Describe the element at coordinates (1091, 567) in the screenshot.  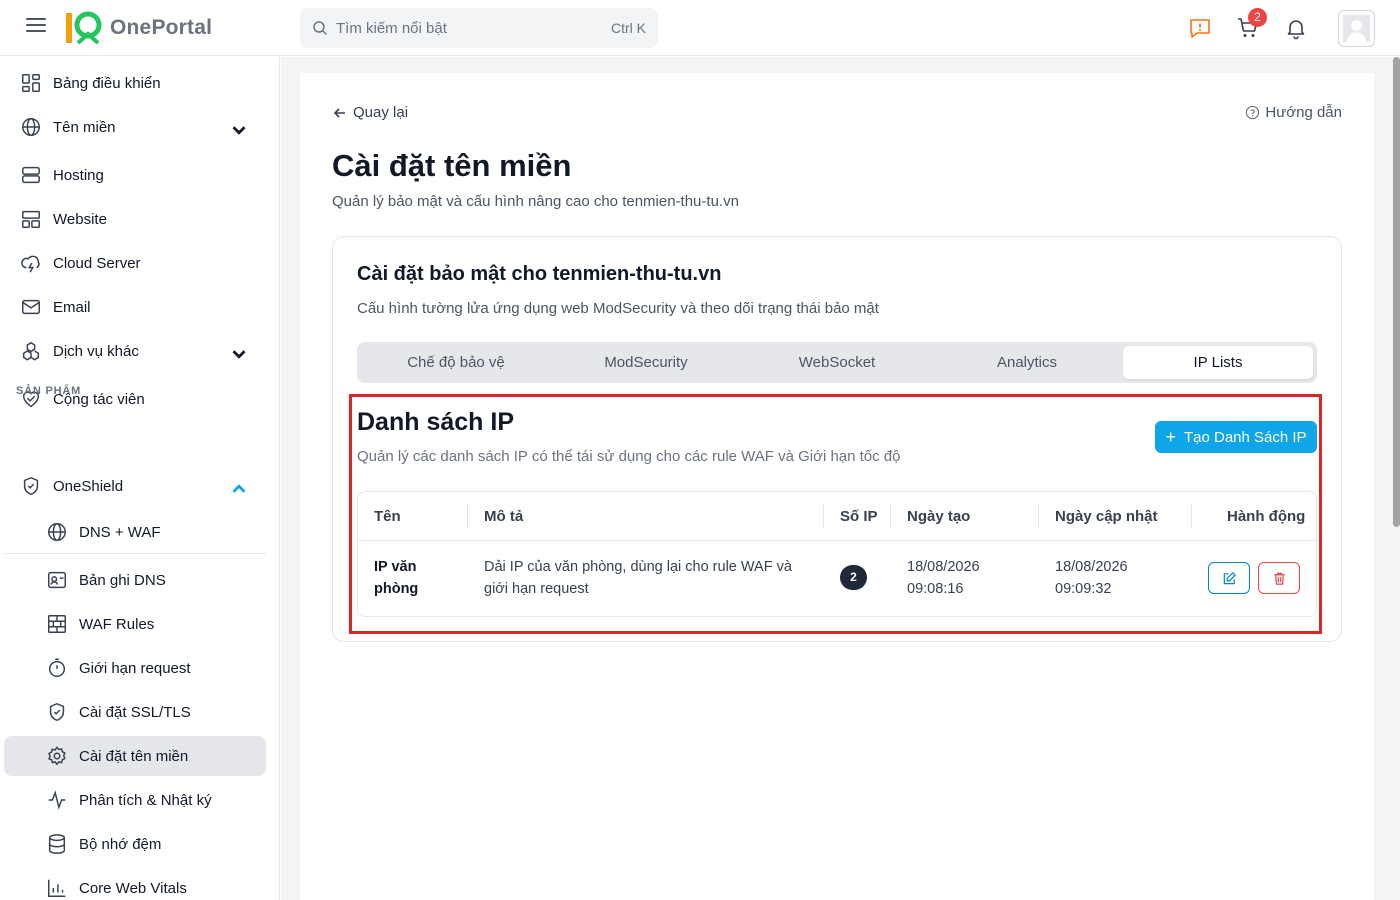
I see `cell-updated-date: 18/08/2026` at that location.